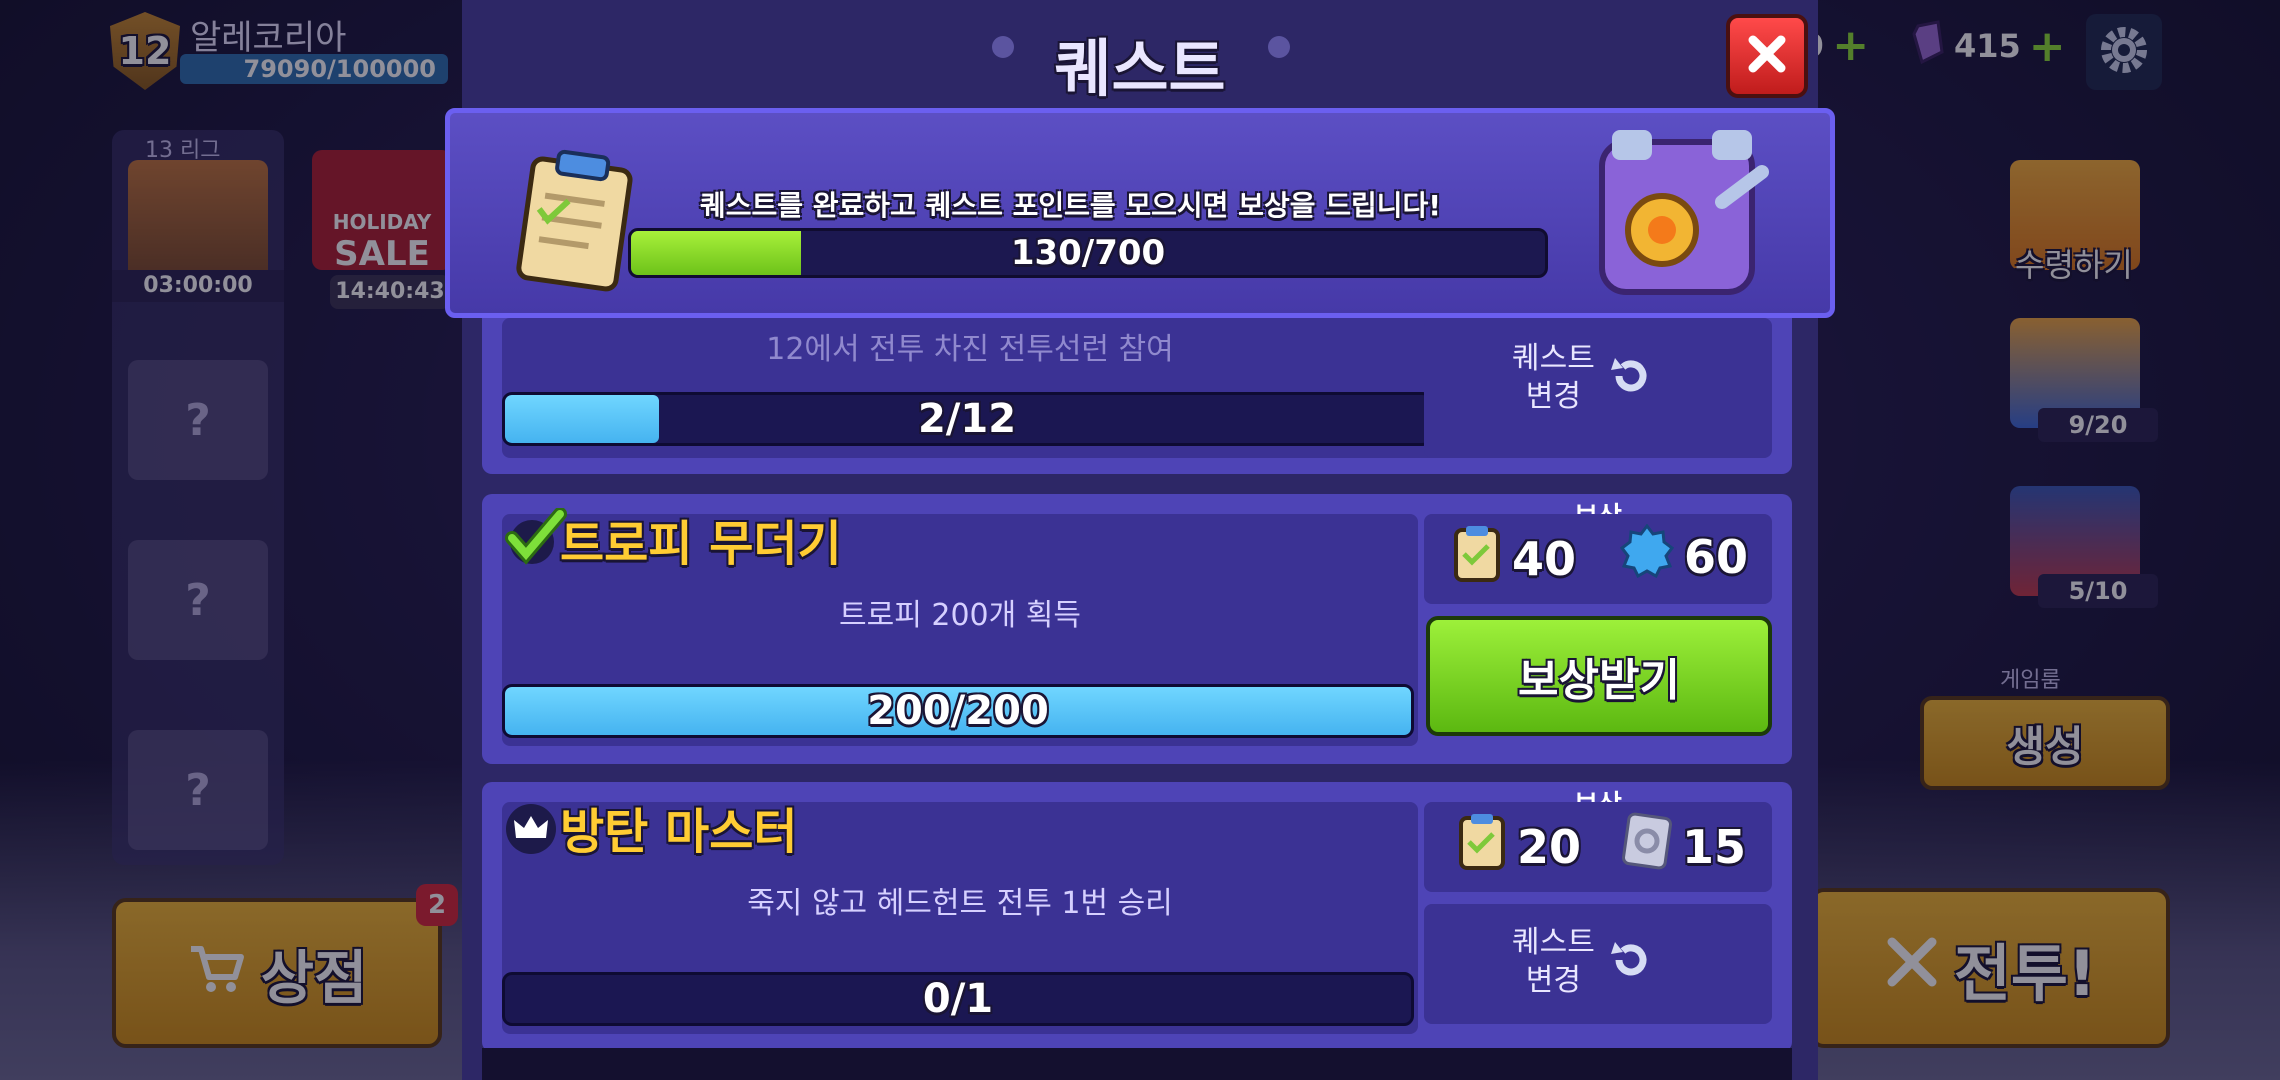  Describe the element at coordinates (970, 349) in the screenshot. I see `quest-1-description: 12에서 전투 차진 전투선런 참여` at that location.